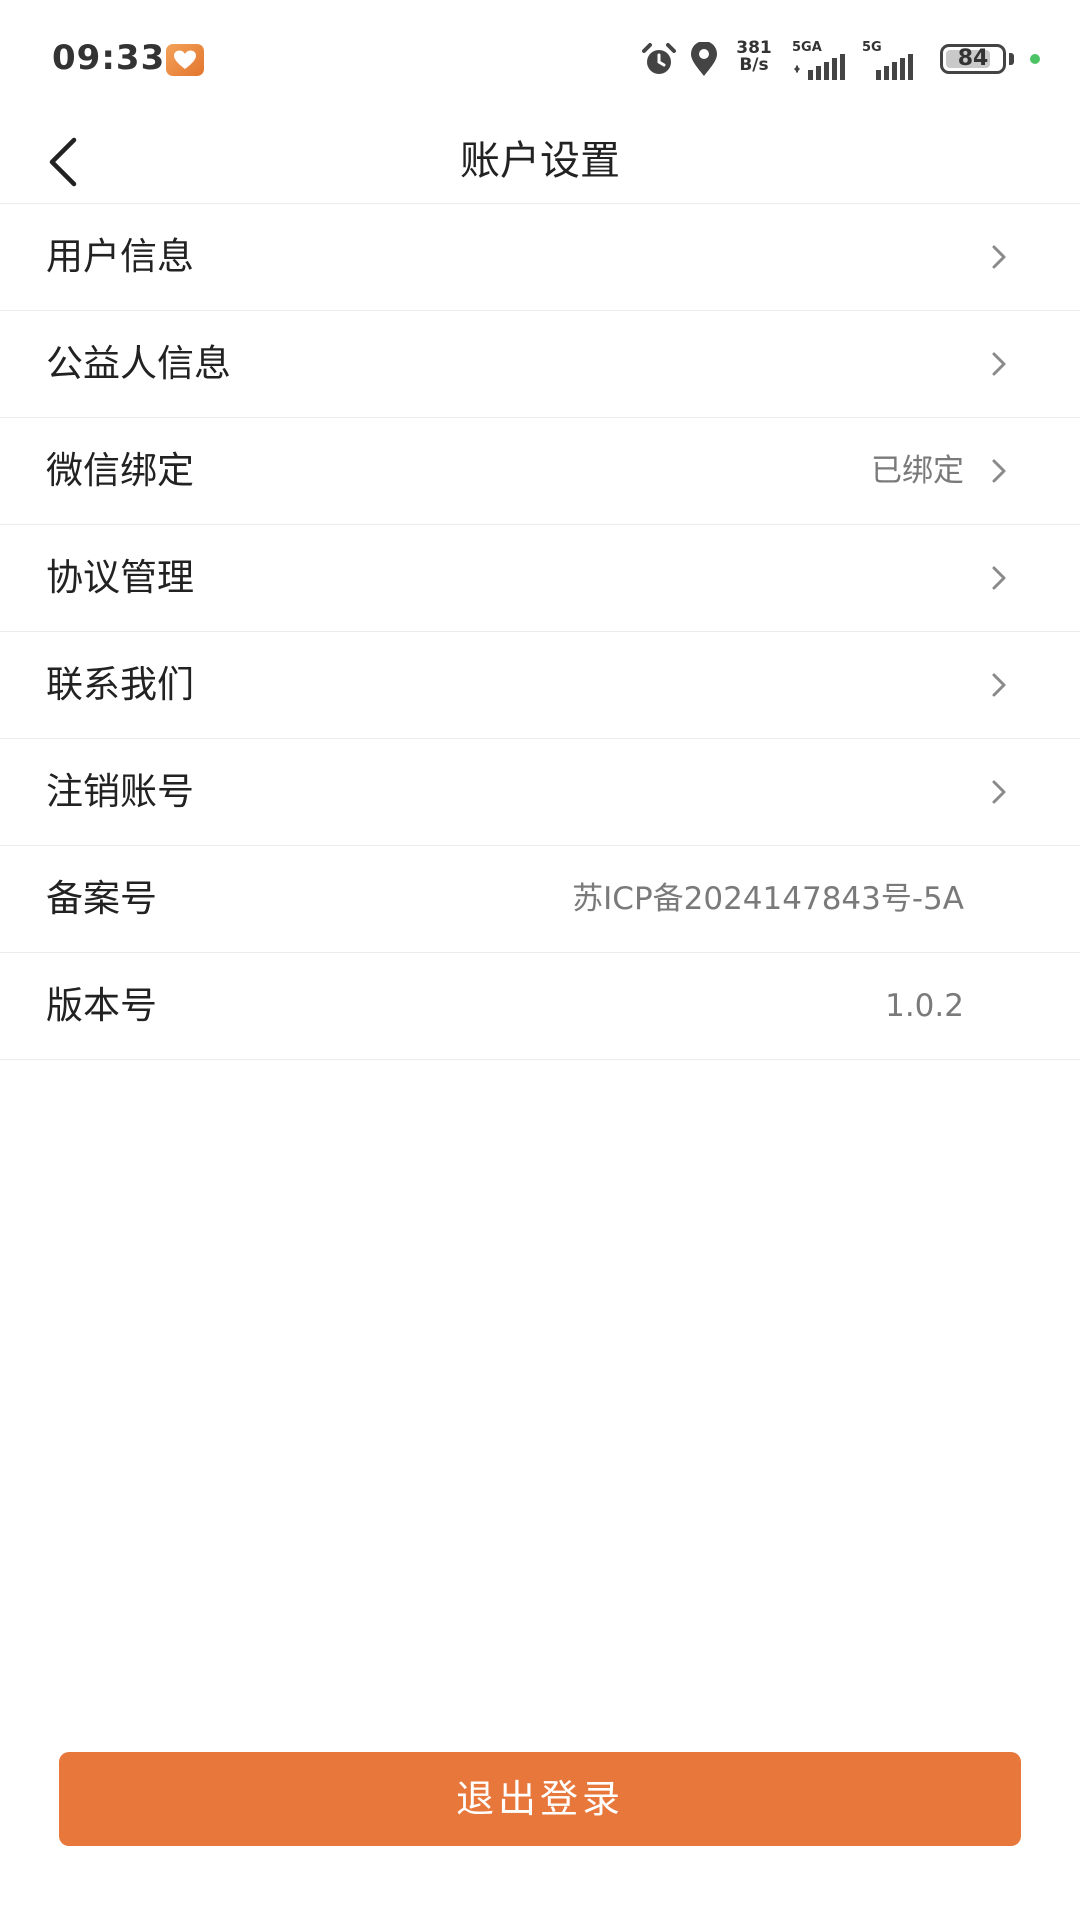  I want to click on row-contact-us: 联系我们, so click(540, 685).